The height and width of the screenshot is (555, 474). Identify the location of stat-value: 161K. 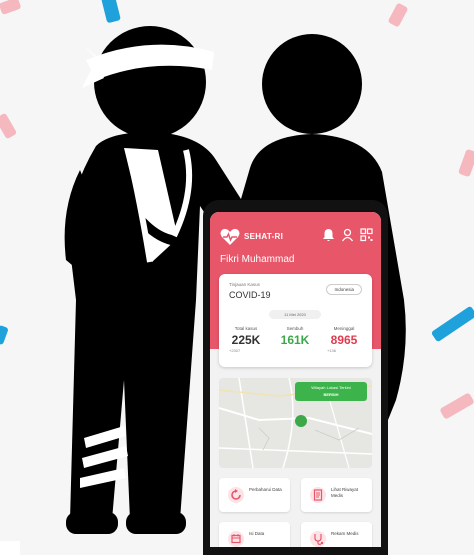
(295, 340).